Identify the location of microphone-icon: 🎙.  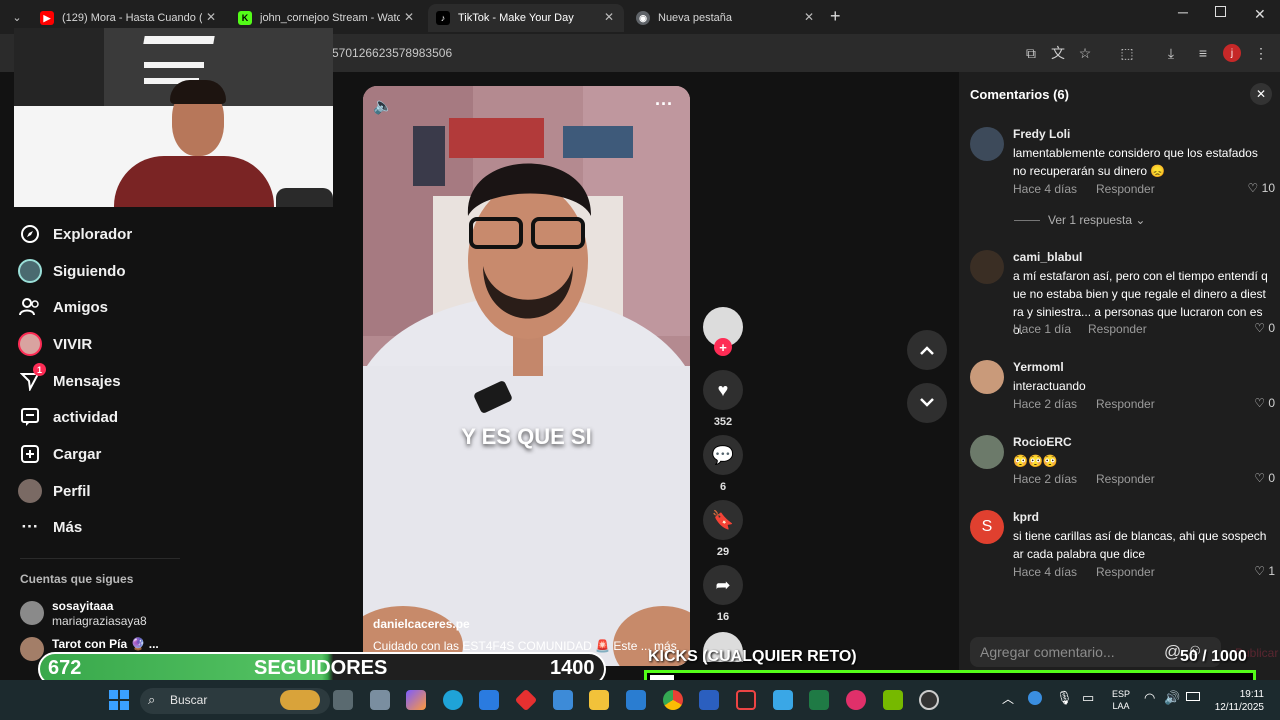
(1064, 698).